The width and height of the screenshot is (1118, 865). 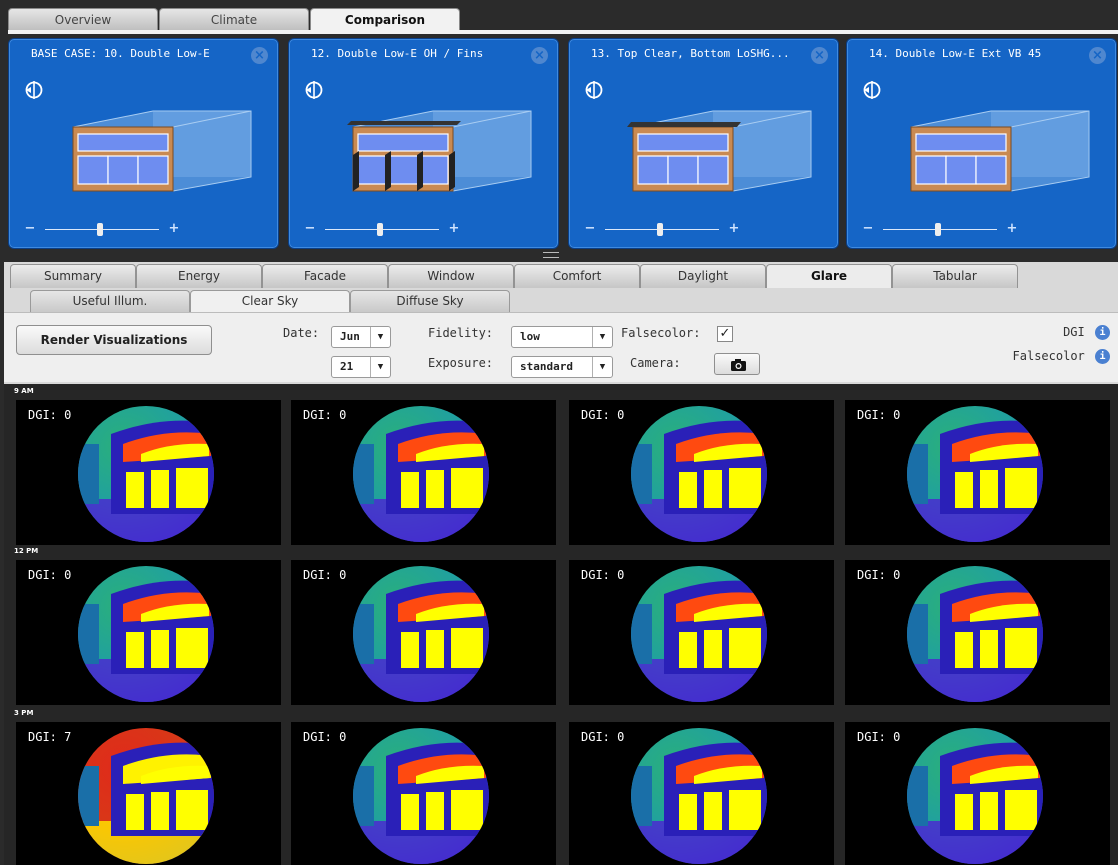 What do you see at coordinates (350, 336) in the screenshot?
I see `month-value: Jun` at bounding box center [350, 336].